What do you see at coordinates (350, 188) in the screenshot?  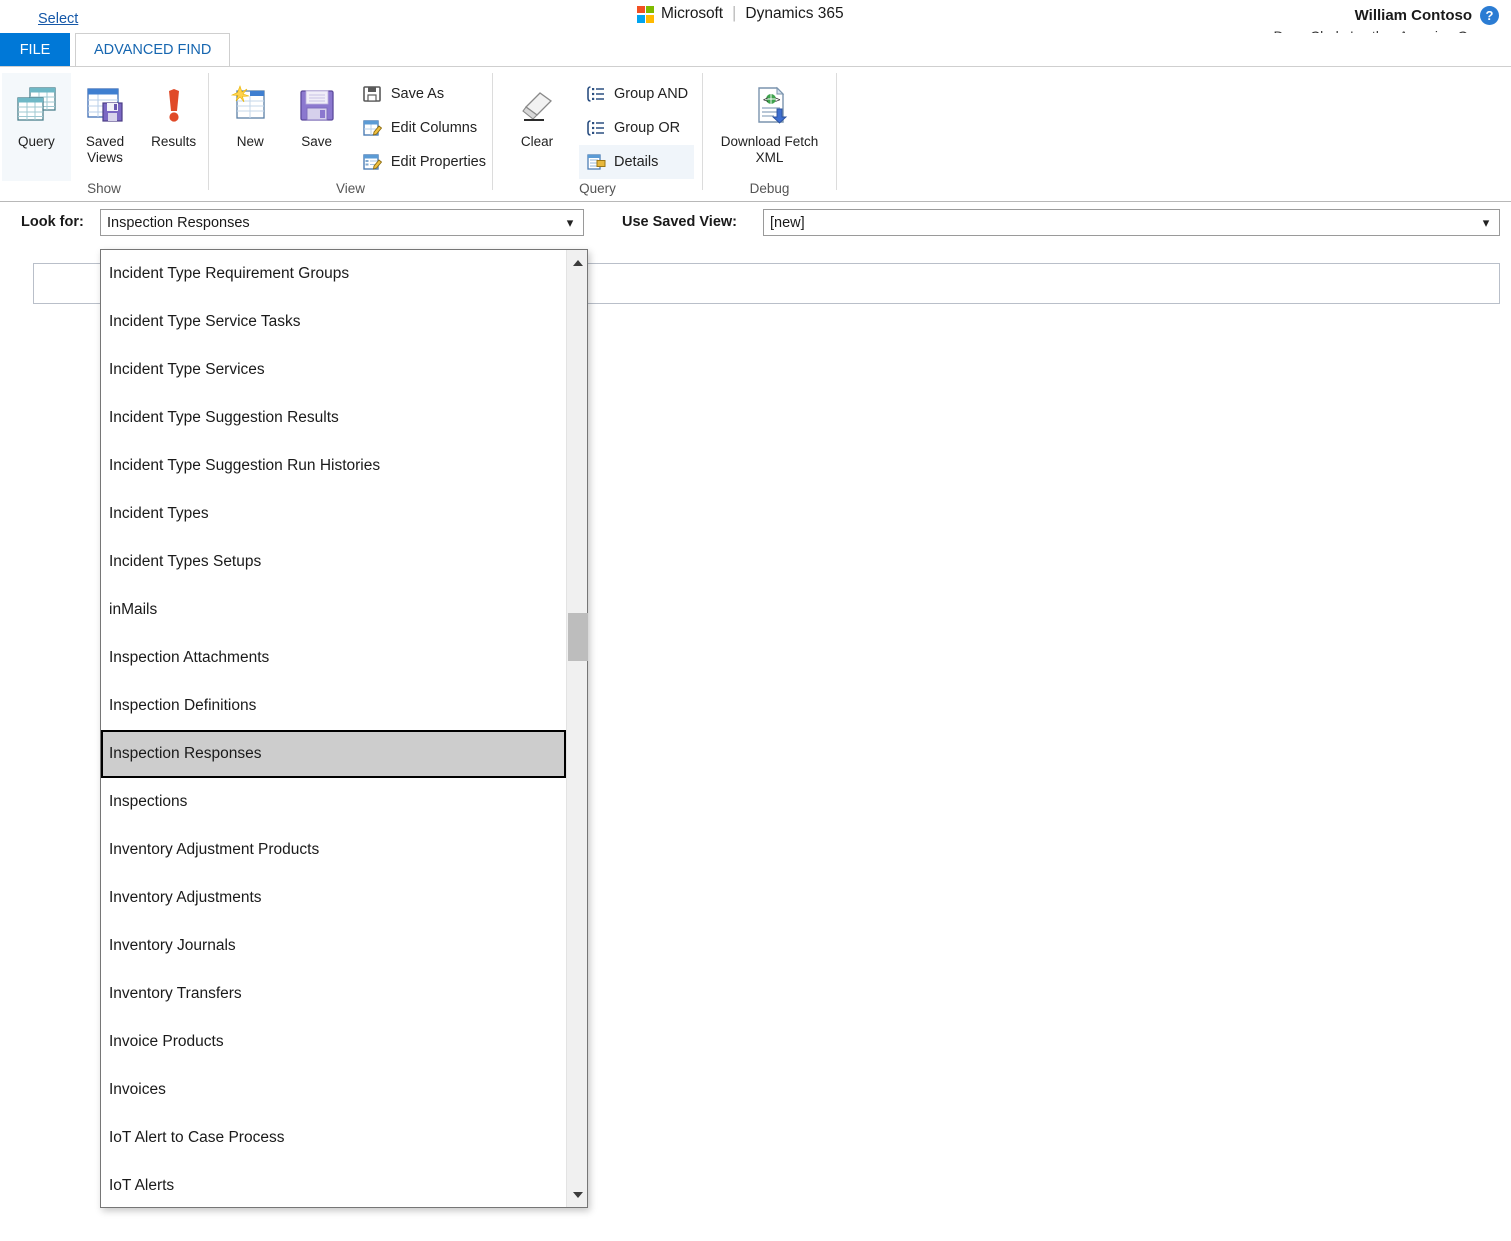 I see `ribbon-group-view-label: View` at bounding box center [350, 188].